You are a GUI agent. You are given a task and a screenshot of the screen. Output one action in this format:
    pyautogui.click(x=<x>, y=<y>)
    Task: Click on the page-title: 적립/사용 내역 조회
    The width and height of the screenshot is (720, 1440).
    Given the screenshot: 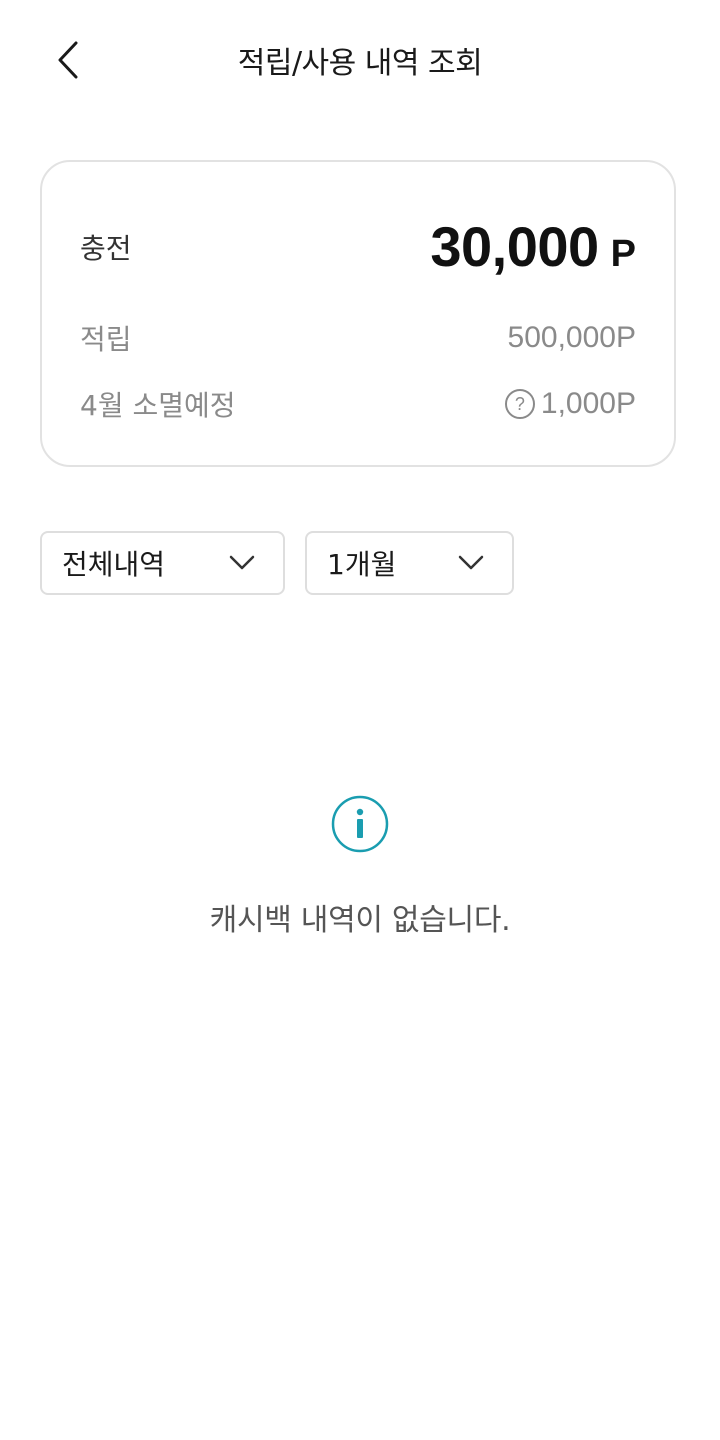 What is the action you would take?
    pyautogui.click(x=360, y=63)
    